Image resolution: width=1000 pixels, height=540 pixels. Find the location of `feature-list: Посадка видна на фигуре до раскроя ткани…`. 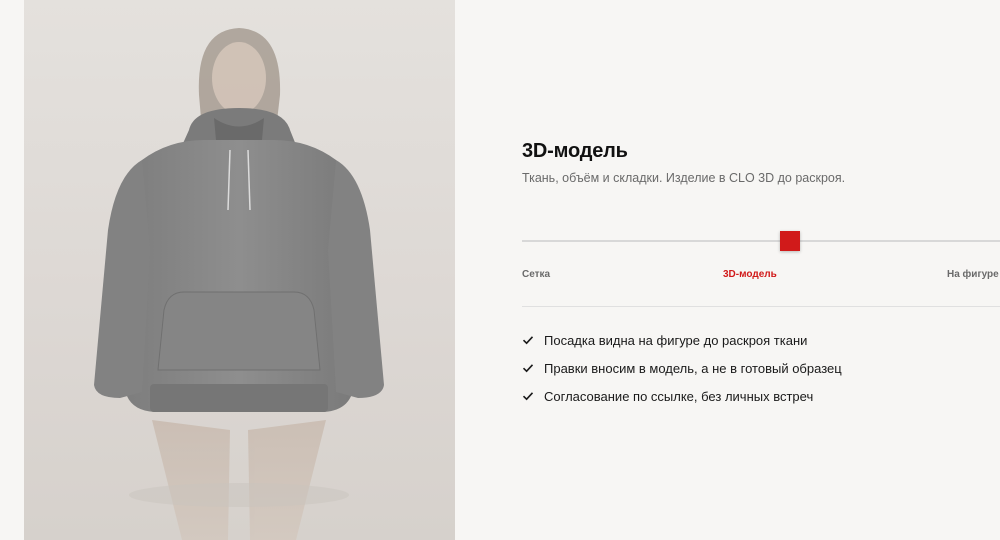

feature-list: Посадка видна на фигуре до раскроя ткани… is located at coordinates (682, 368).